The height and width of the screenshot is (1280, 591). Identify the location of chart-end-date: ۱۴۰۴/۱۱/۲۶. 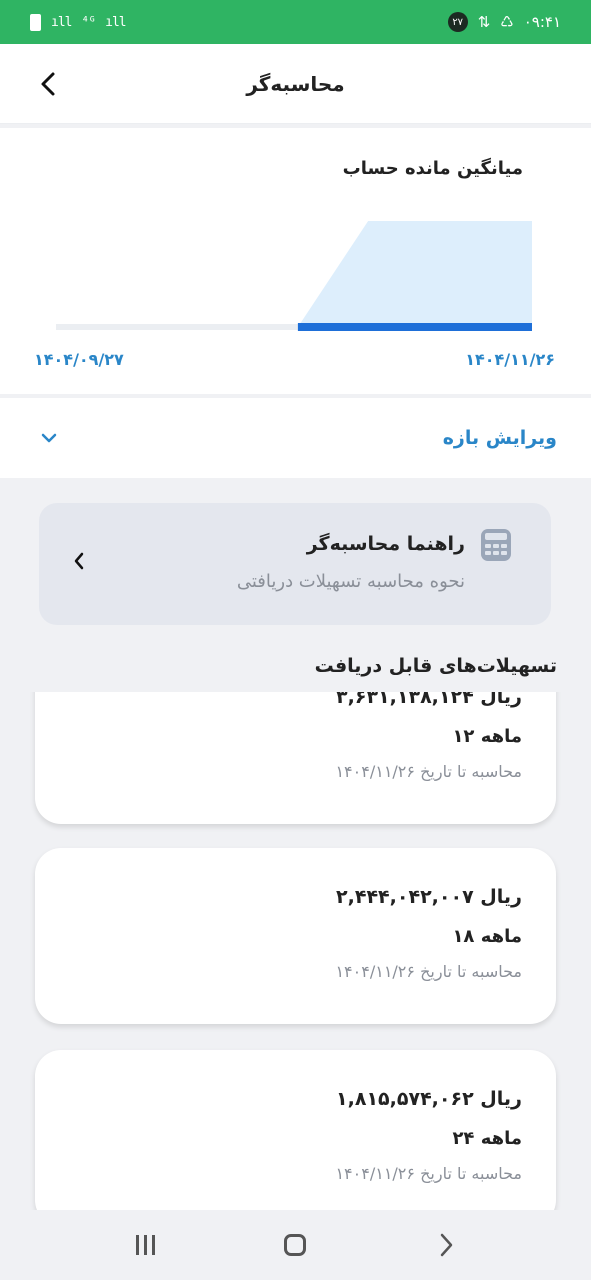
(510, 359).